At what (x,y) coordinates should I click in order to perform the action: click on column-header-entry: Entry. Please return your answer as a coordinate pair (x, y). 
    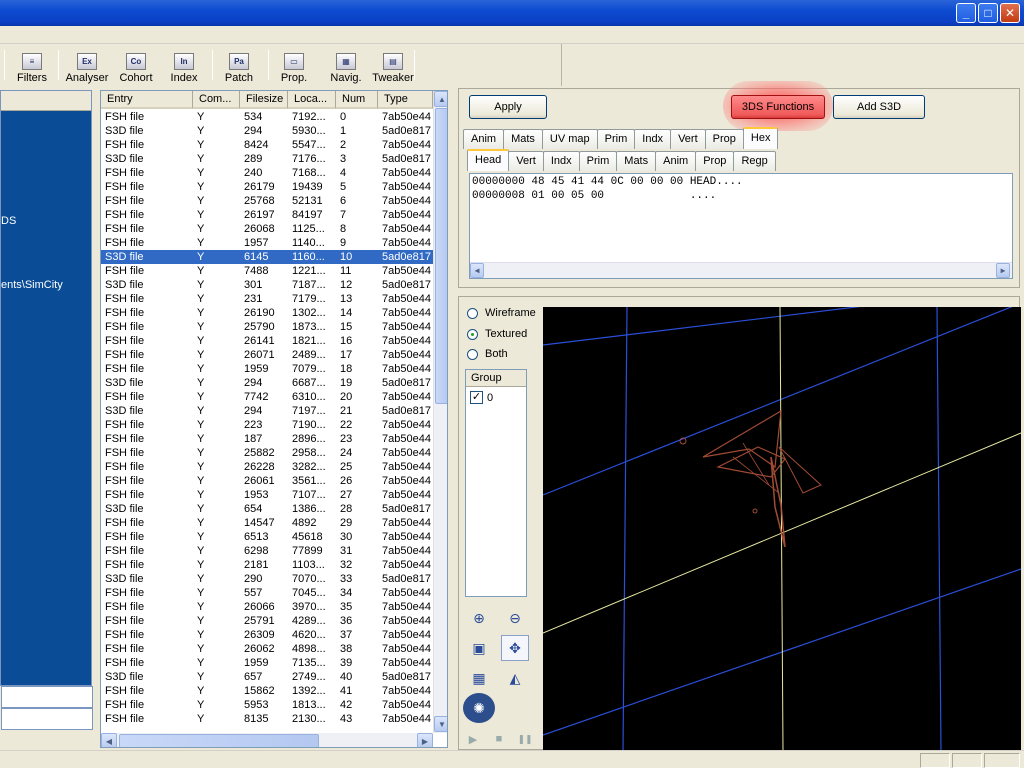
    Looking at the image, I should click on (147, 100).